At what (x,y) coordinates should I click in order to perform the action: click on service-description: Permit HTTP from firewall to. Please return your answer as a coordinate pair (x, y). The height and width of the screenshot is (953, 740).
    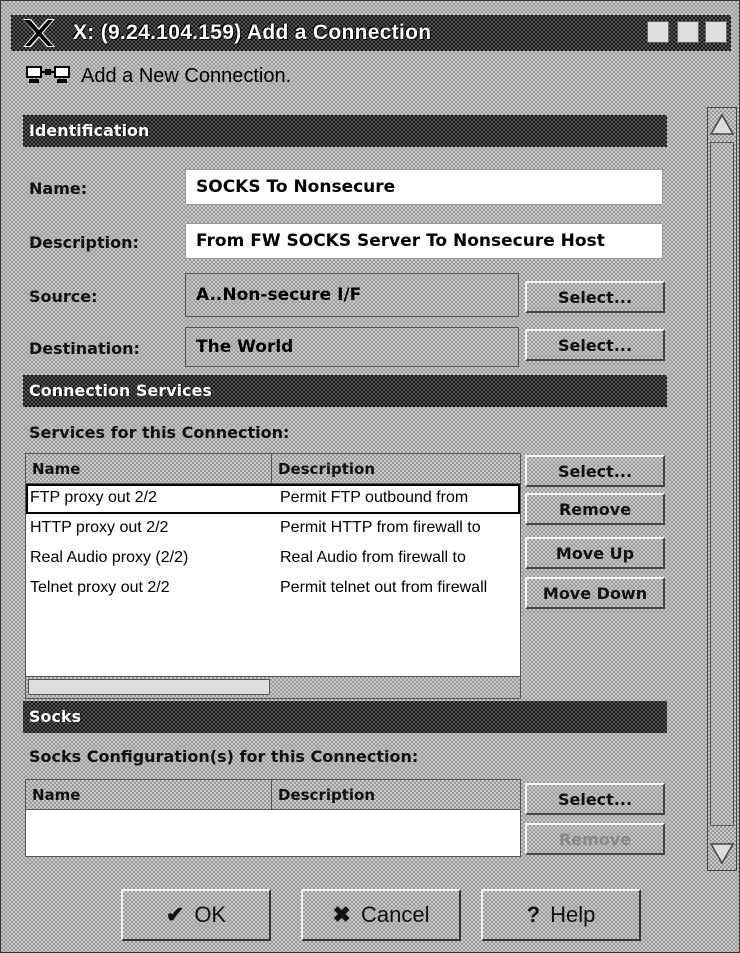
    Looking at the image, I should click on (380, 527).